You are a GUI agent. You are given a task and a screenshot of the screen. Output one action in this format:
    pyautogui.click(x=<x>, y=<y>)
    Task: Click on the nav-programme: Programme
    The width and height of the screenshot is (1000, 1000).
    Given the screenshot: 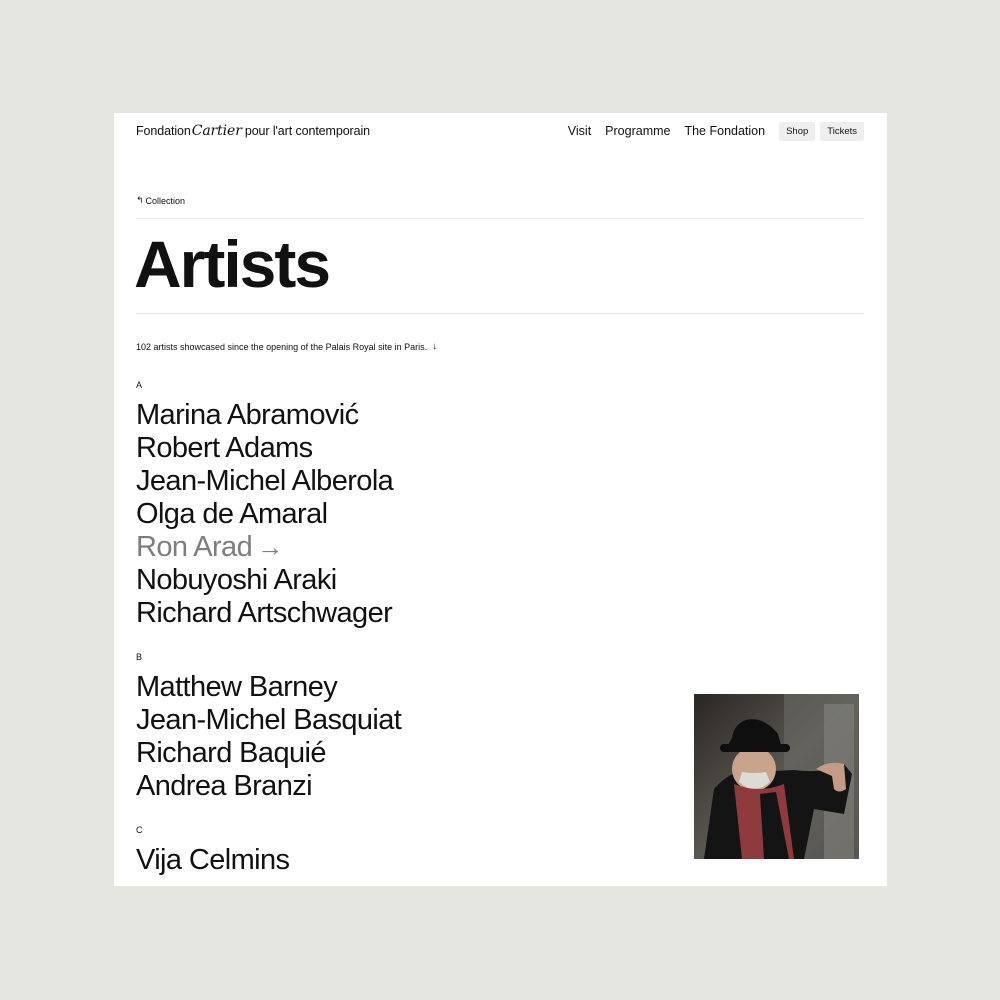 What is the action you would take?
    pyautogui.click(x=637, y=131)
    